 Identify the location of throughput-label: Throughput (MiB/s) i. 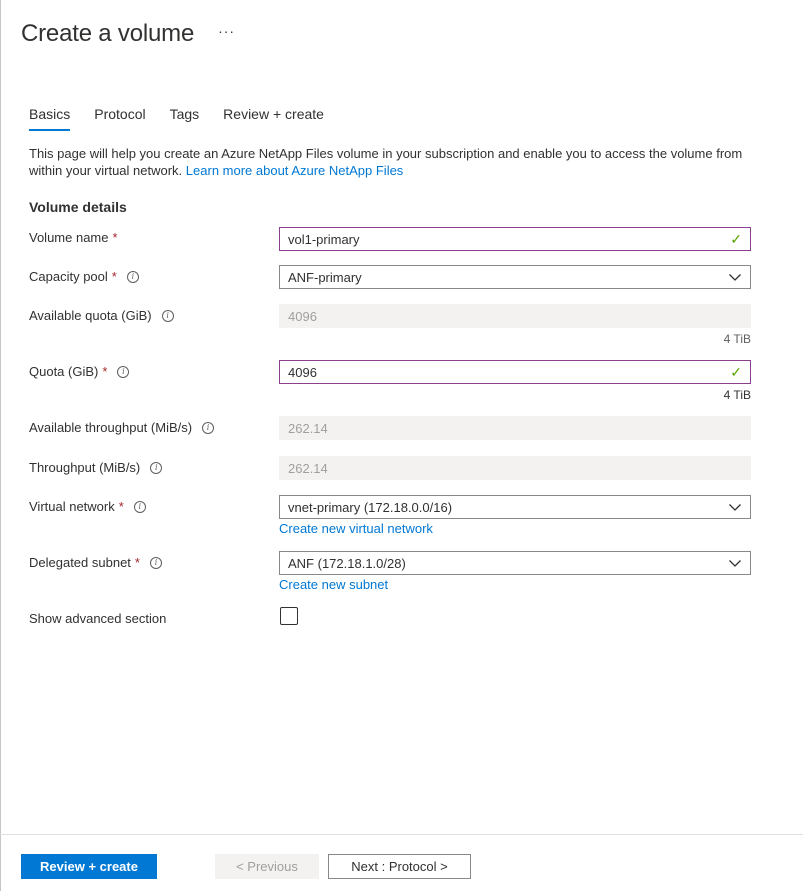
(96, 467).